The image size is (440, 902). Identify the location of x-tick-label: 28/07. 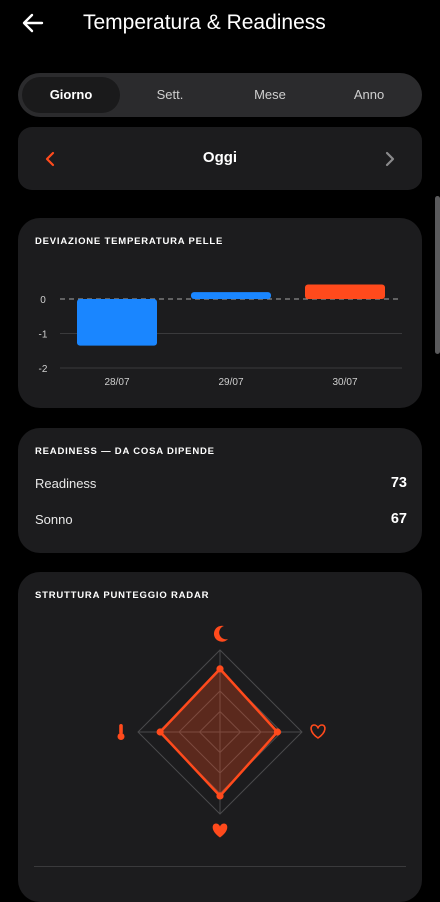
(116, 382).